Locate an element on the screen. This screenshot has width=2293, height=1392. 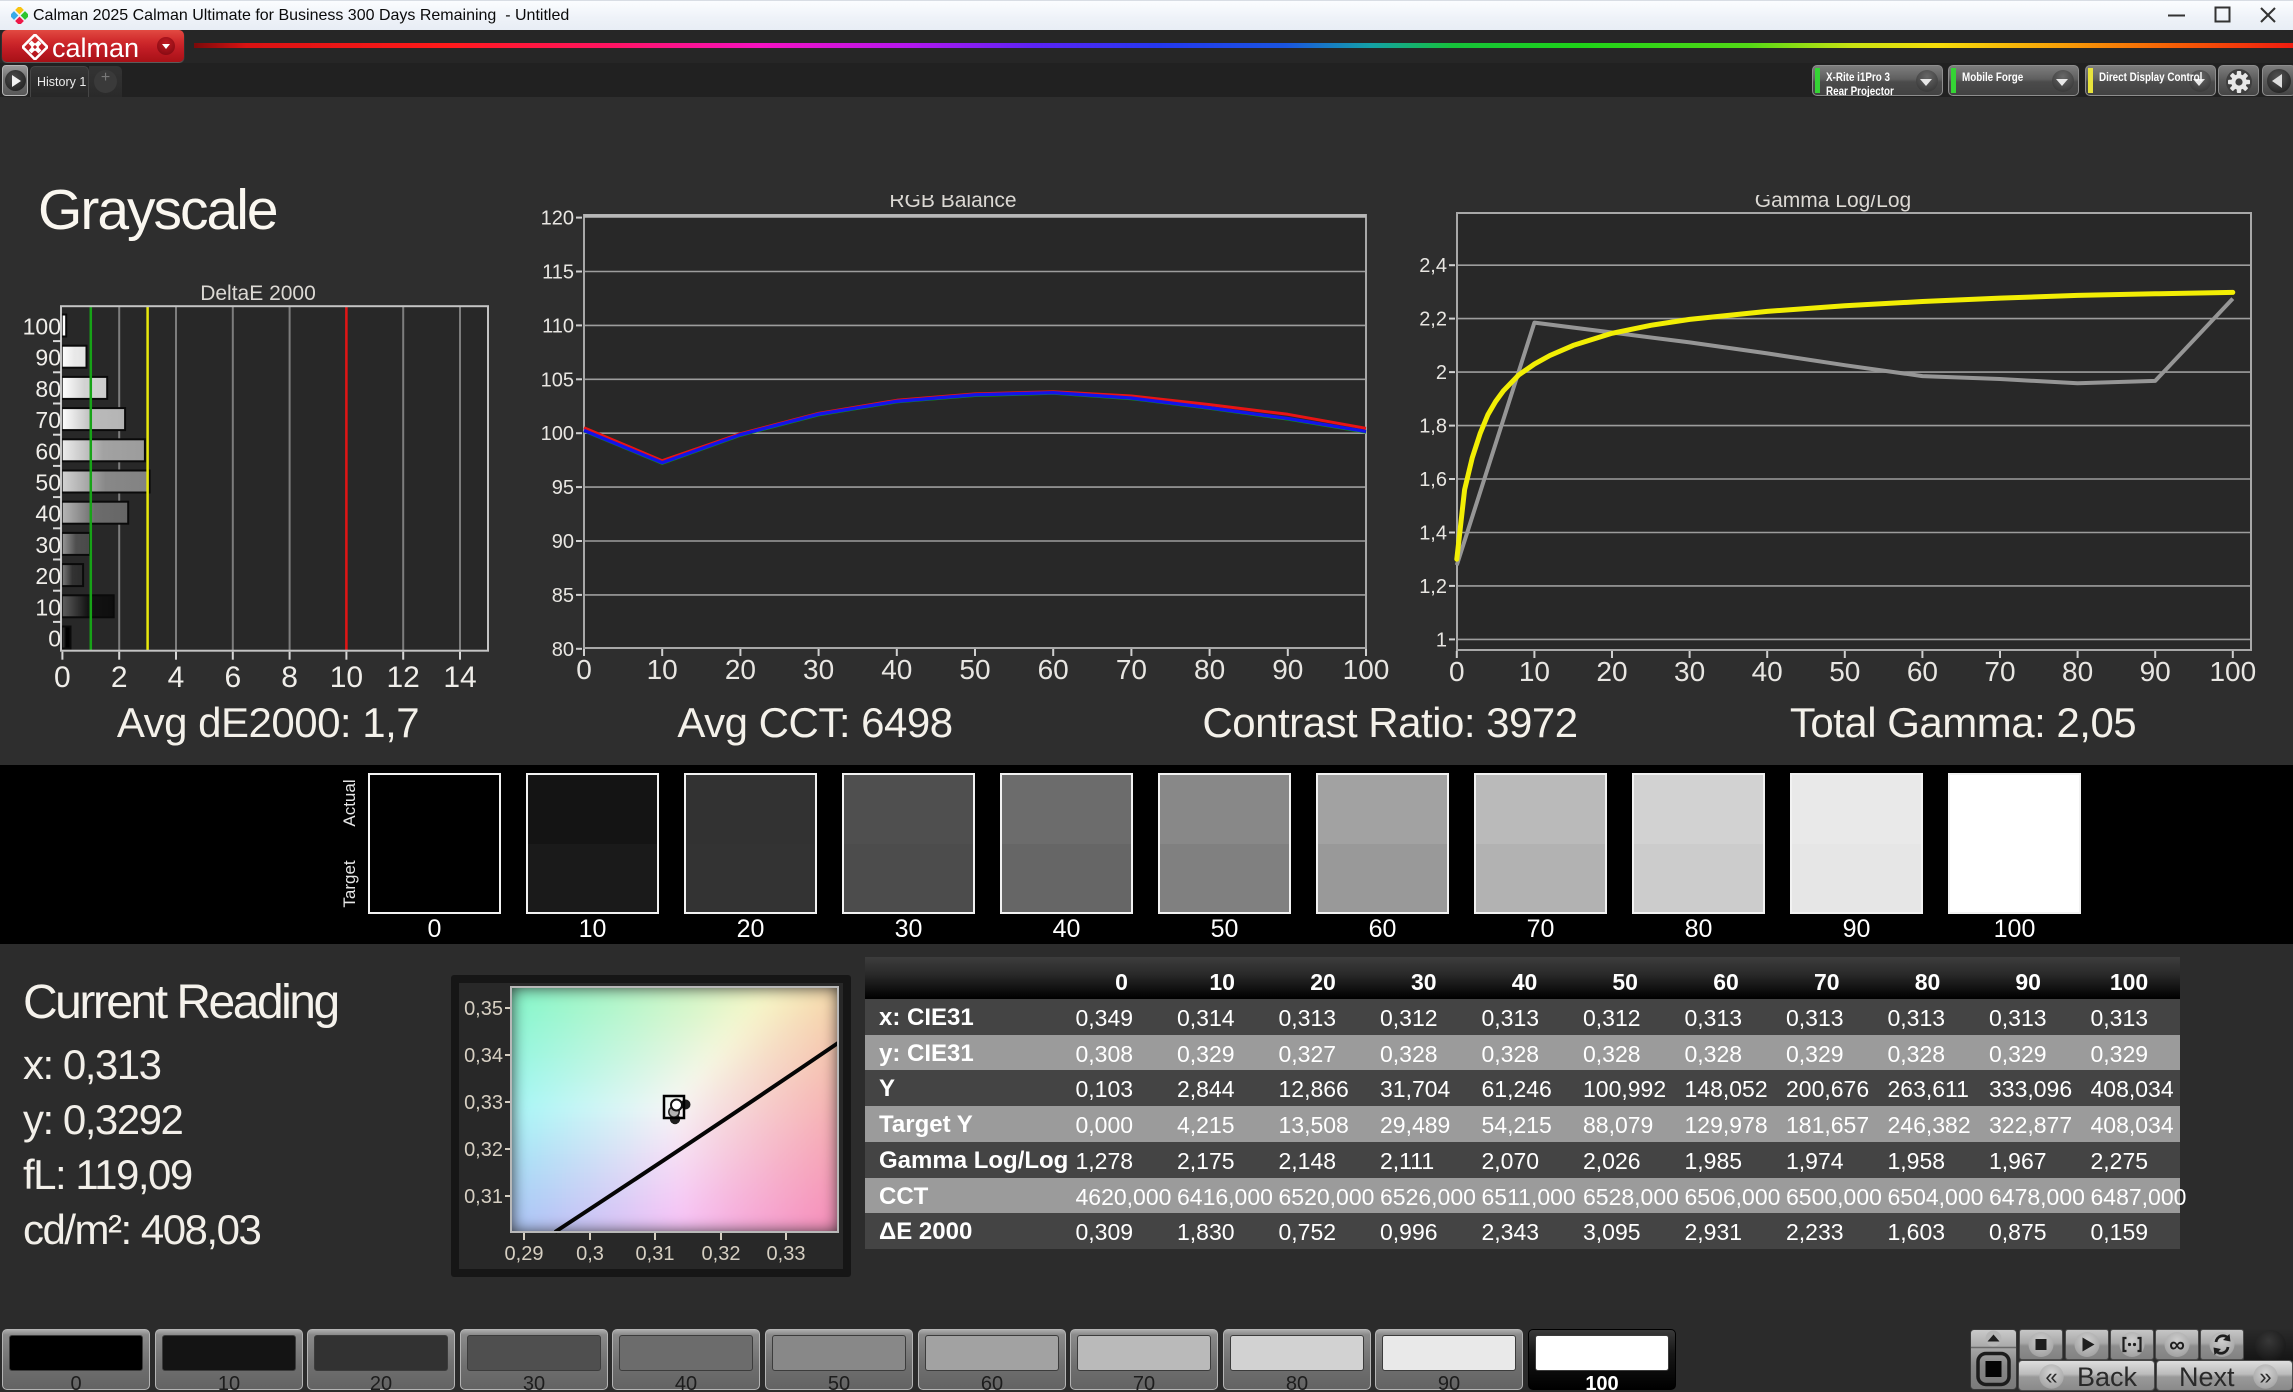
svg-text: 0,29 is located at coordinates (524, 1254).